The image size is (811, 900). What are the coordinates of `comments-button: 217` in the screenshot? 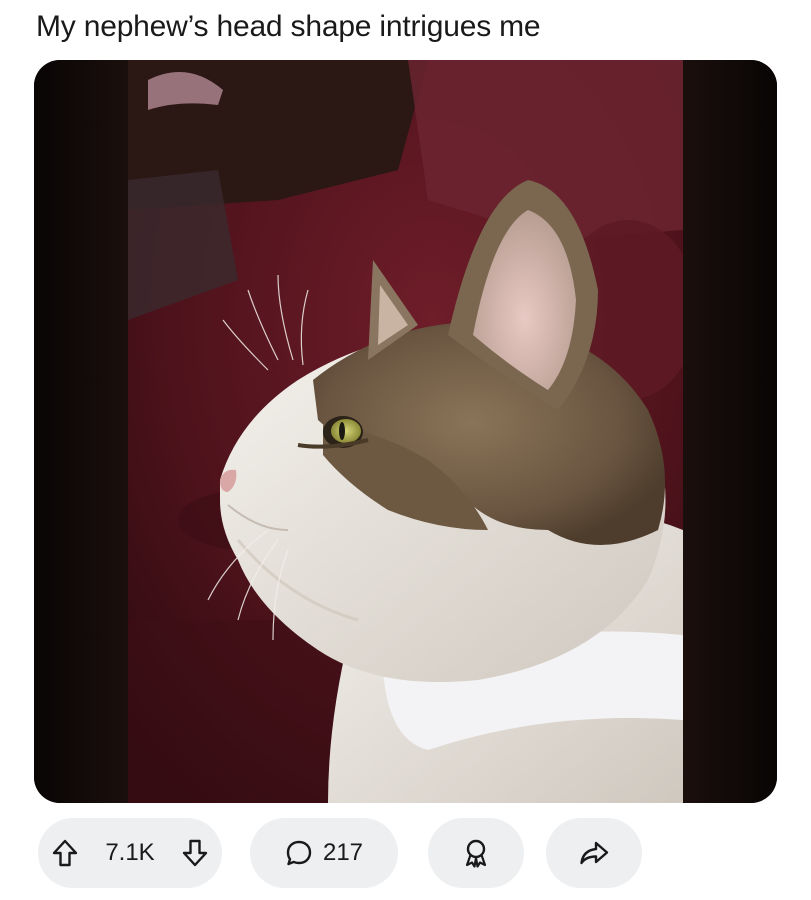 It's located at (324, 853).